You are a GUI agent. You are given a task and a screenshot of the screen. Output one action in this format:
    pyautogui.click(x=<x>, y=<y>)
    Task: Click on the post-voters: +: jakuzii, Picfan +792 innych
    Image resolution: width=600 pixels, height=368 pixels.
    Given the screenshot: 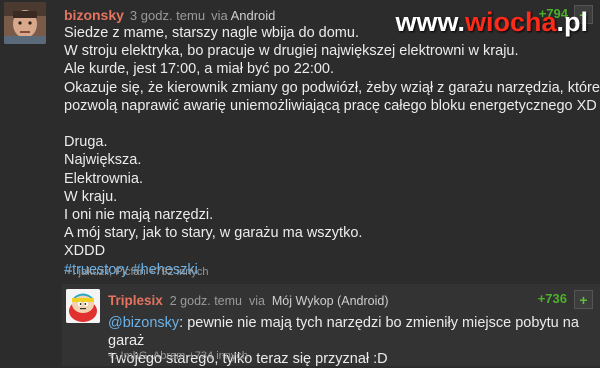 What is the action you would take?
    pyautogui.click(x=137, y=272)
    